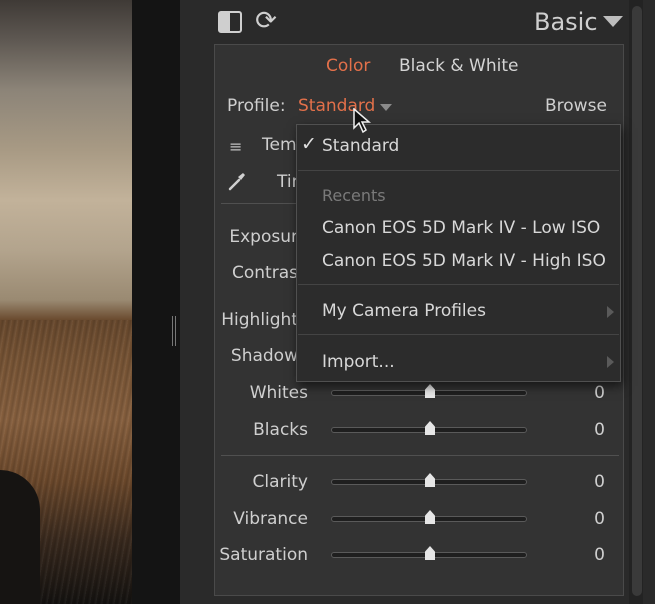  What do you see at coordinates (309, 144) in the screenshot?
I see `checkmark-icon: ✓` at bounding box center [309, 144].